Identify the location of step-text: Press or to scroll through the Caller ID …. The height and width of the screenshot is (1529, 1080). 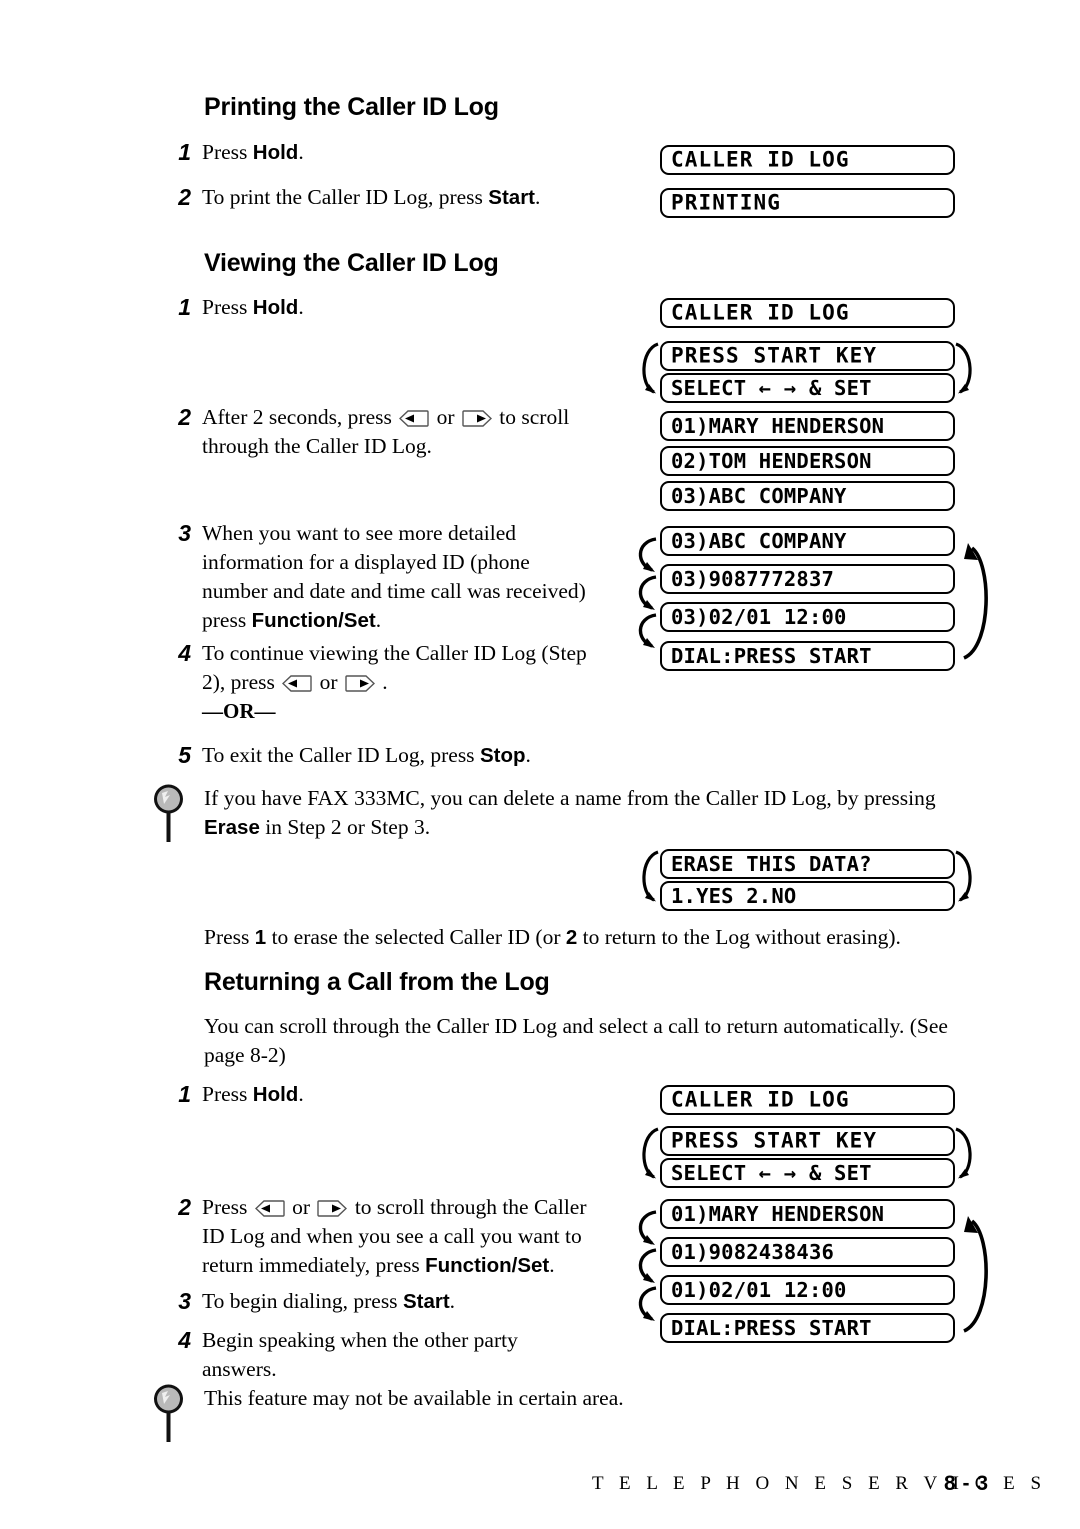
(394, 1236).